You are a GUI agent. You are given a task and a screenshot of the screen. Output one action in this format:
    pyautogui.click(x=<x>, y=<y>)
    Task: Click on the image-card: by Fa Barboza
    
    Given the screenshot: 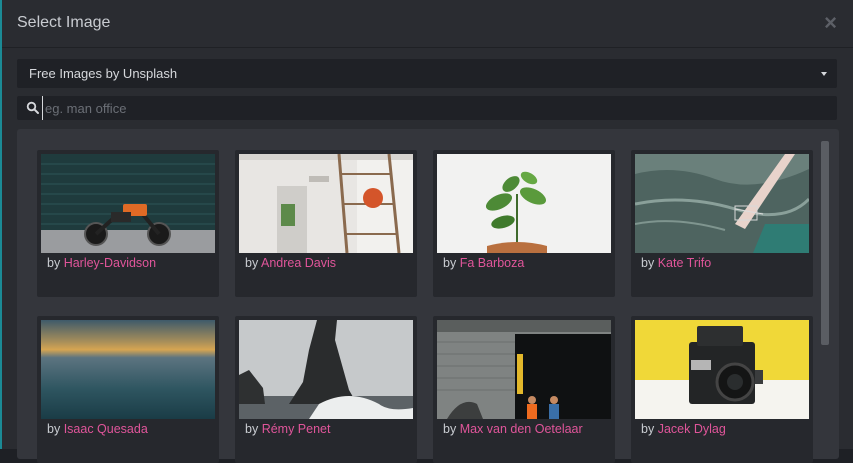 What is the action you would take?
    pyautogui.click(x=524, y=223)
    